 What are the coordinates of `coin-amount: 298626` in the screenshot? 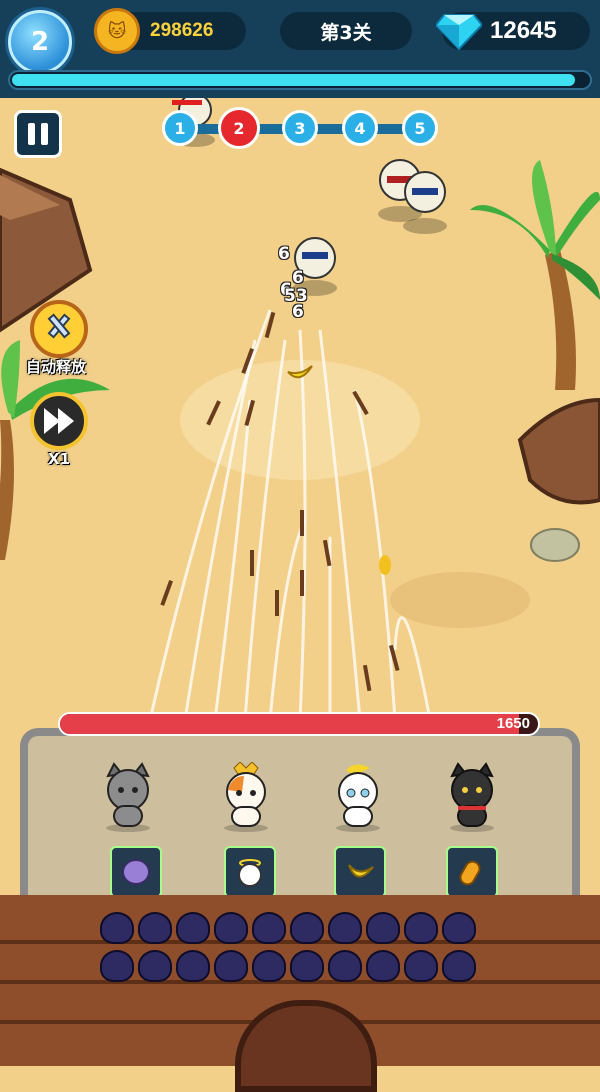 It's located at (182, 30).